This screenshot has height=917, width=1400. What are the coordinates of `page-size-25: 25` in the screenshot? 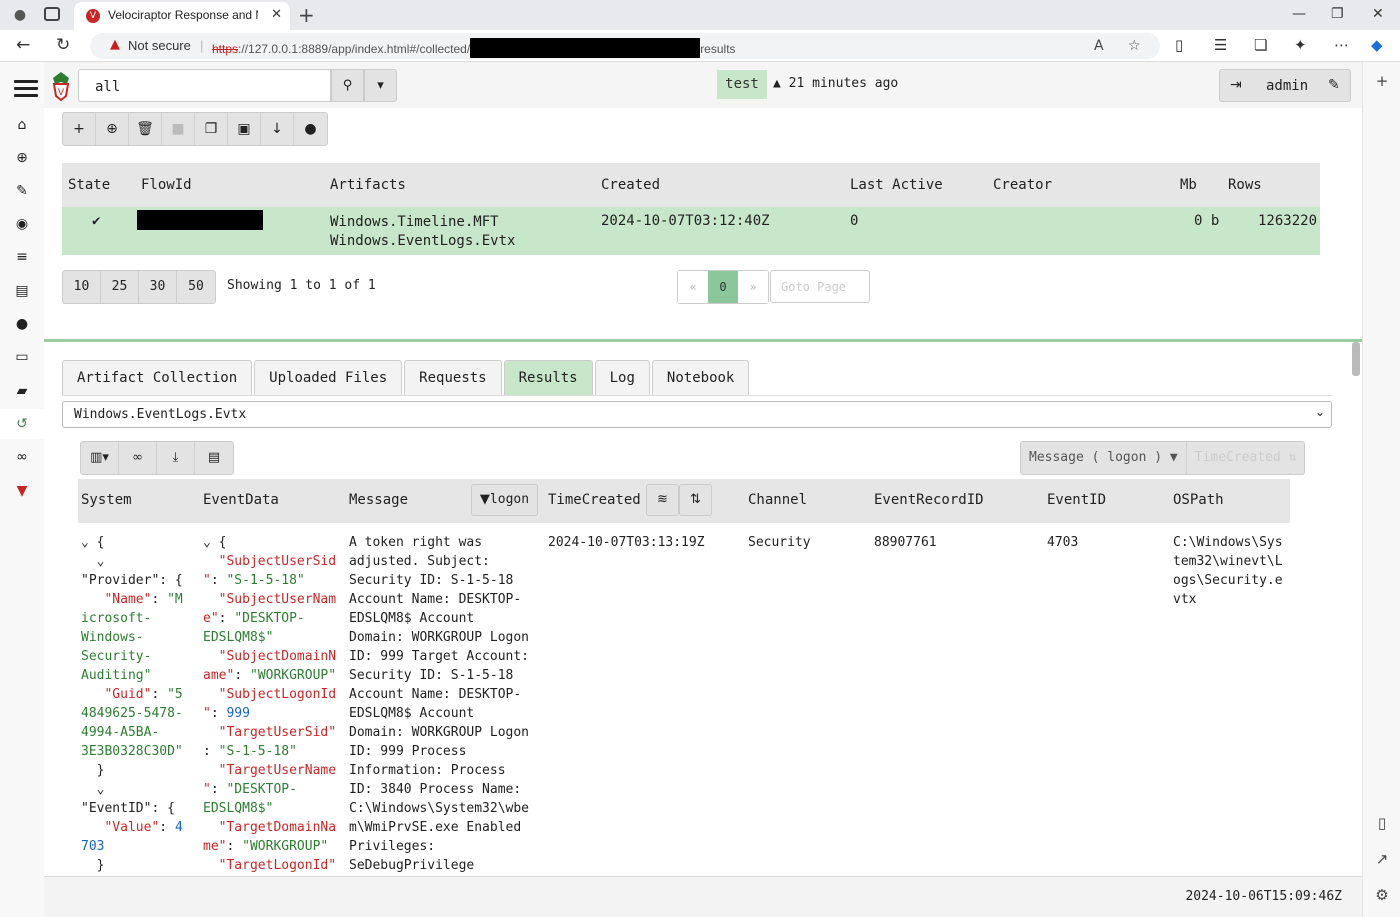 It's located at (120, 287).